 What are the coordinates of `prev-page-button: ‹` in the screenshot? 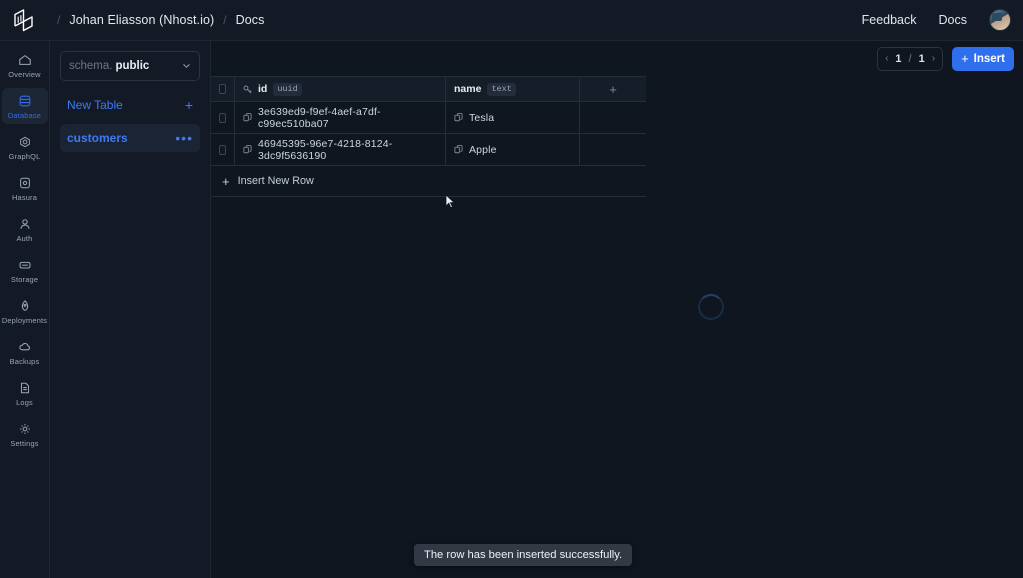 It's located at (886, 58).